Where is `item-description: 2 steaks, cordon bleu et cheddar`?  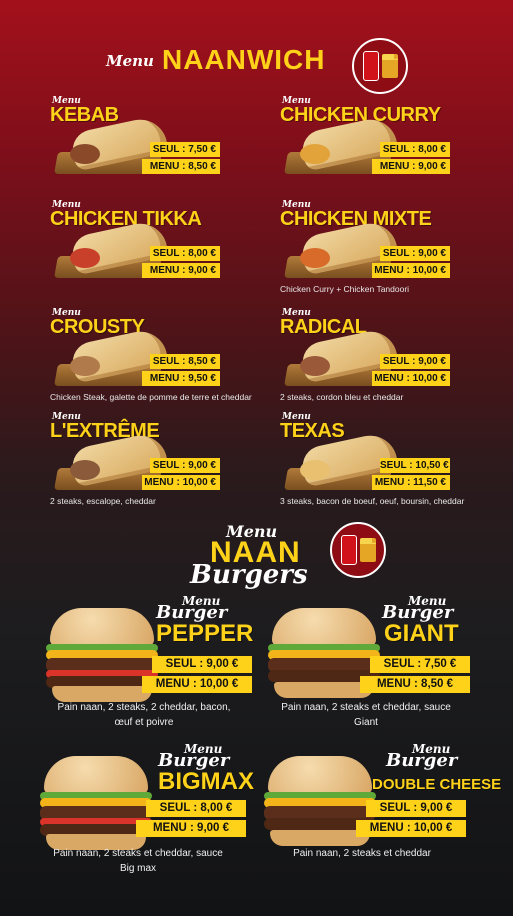
item-description: 2 steaks, cordon bleu et cheddar is located at coordinates (342, 397).